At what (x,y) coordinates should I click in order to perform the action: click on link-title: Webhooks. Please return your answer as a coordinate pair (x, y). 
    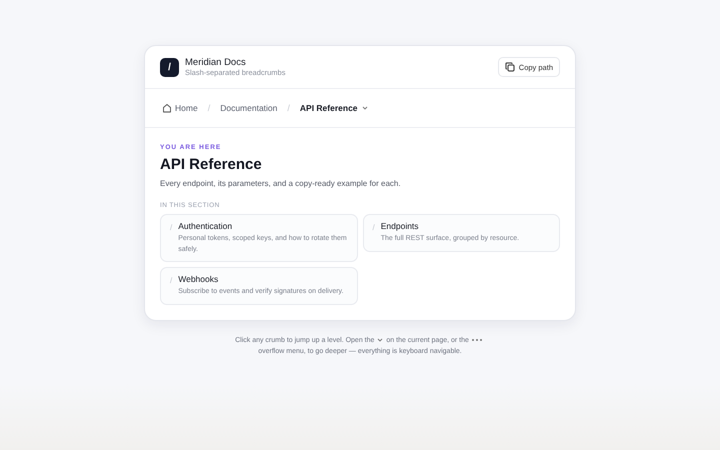
    Looking at the image, I should click on (199, 279).